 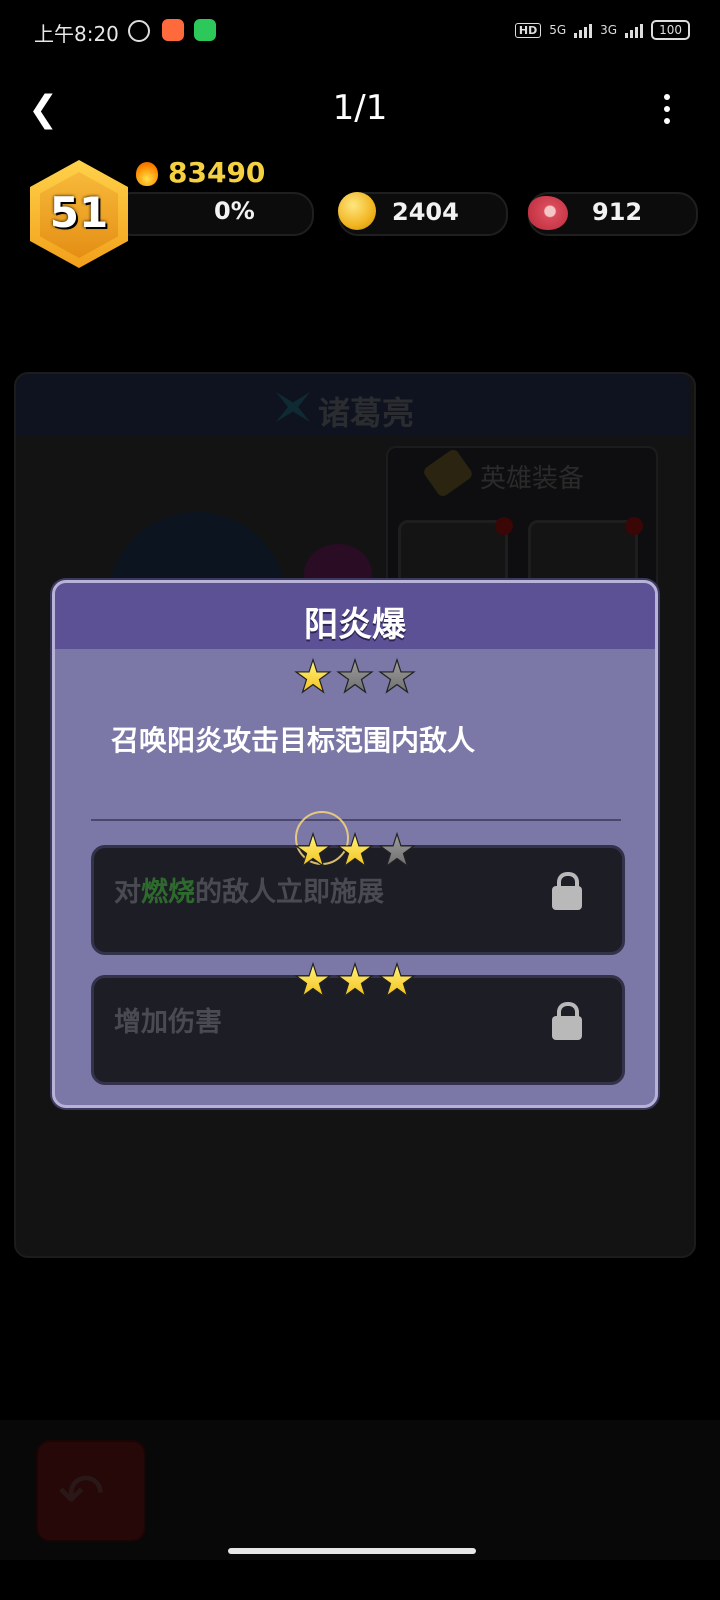 I want to click on signal-5g-label: 5G, so click(x=558, y=30).